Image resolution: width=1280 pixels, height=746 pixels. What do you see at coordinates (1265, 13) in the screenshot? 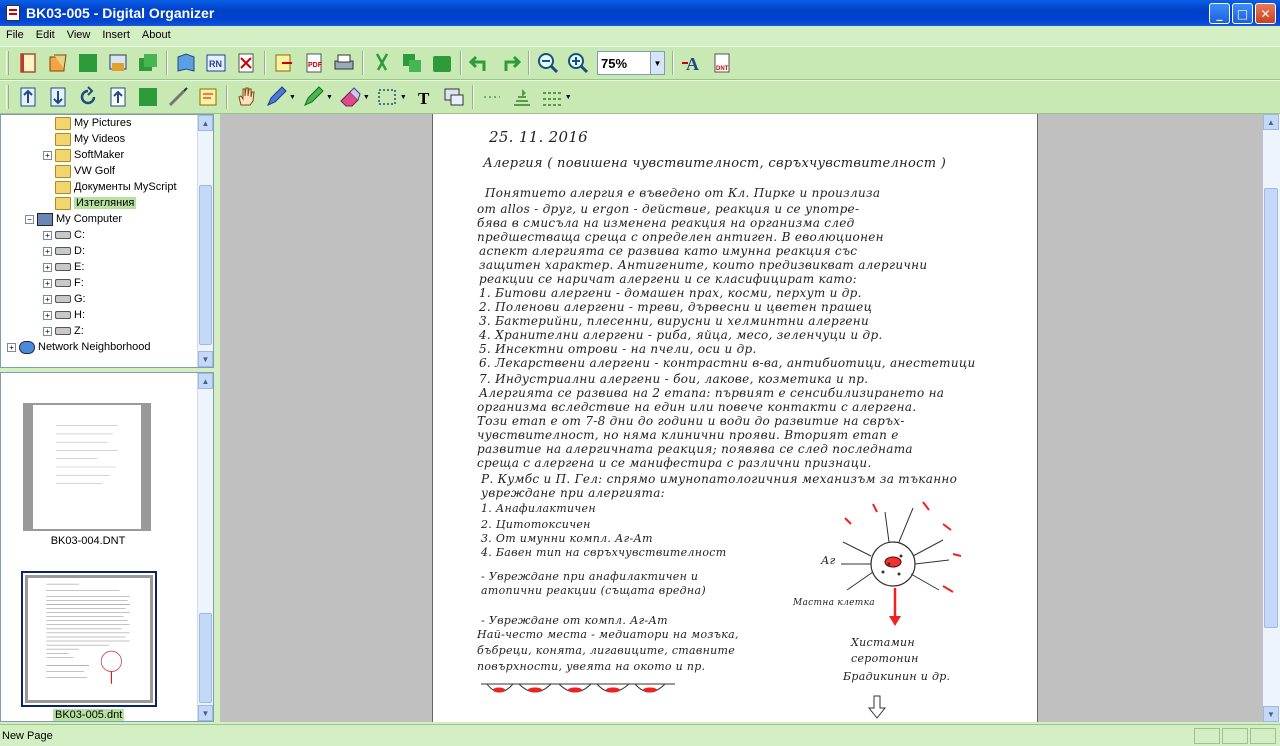
I see `close-button: ✕` at bounding box center [1265, 13].